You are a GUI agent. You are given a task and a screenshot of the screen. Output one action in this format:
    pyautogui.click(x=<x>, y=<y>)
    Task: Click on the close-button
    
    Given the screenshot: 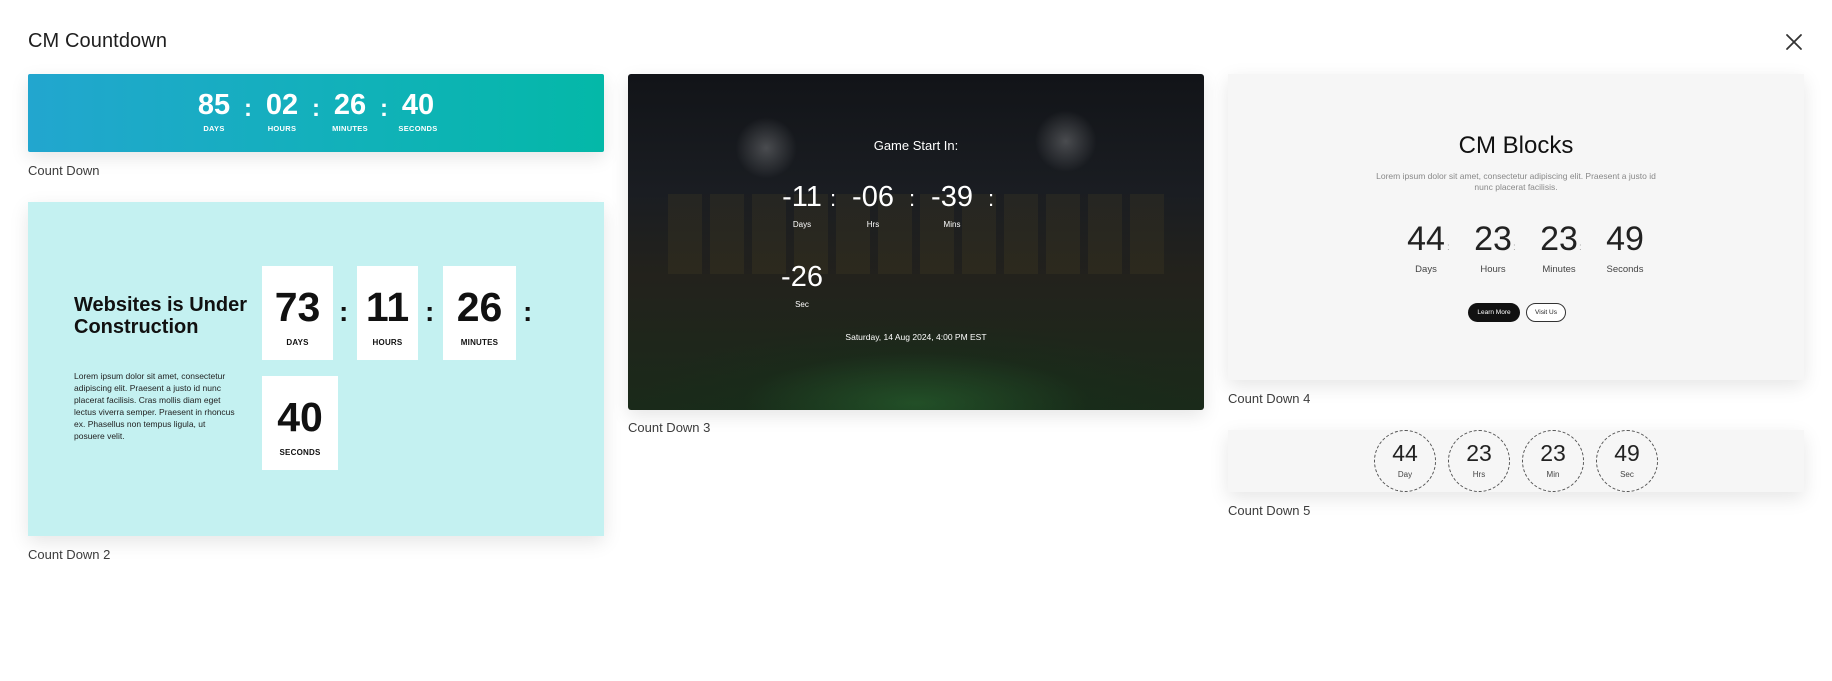 What is the action you would take?
    pyautogui.click(x=1794, y=42)
    